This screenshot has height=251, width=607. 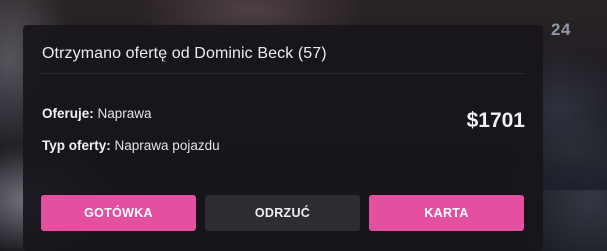 What do you see at coordinates (124, 113) in the screenshot?
I see `offers-value: Naprawa` at bounding box center [124, 113].